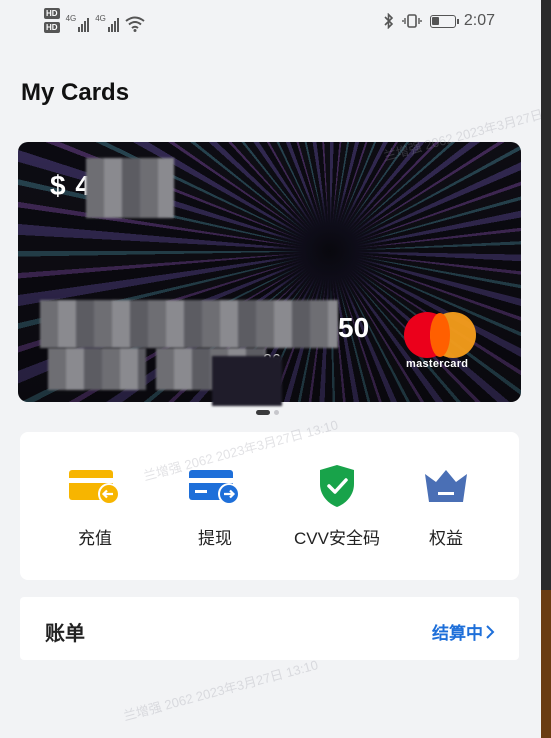 This screenshot has height=738, width=551. Describe the element at coordinates (388, 21) in the screenshot. I see `bluetooth-icon` at that location.